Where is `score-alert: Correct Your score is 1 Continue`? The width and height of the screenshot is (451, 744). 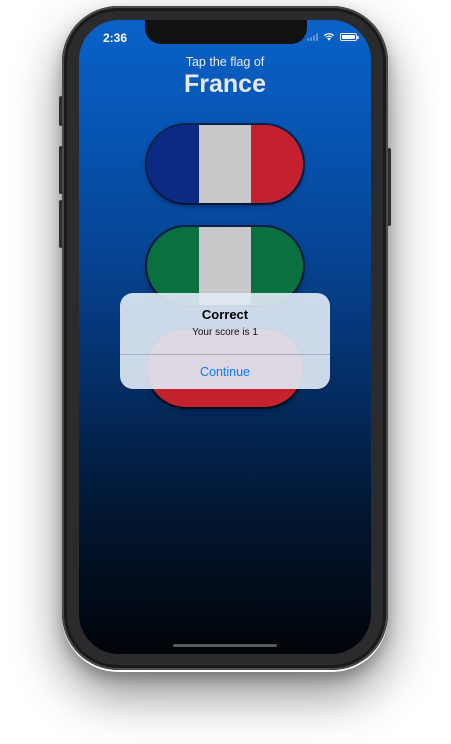 score-alert: Correct Your score is 1 Continue is located at coordinates (225, 341).